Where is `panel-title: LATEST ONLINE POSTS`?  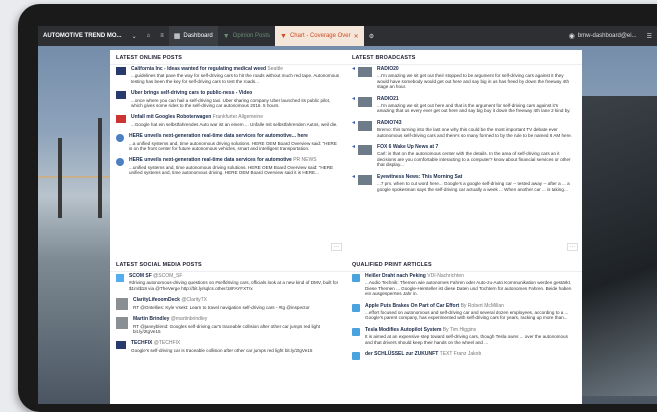
panel-title: LATEST ONLINE POSTS is located at coordinates (228, 57).